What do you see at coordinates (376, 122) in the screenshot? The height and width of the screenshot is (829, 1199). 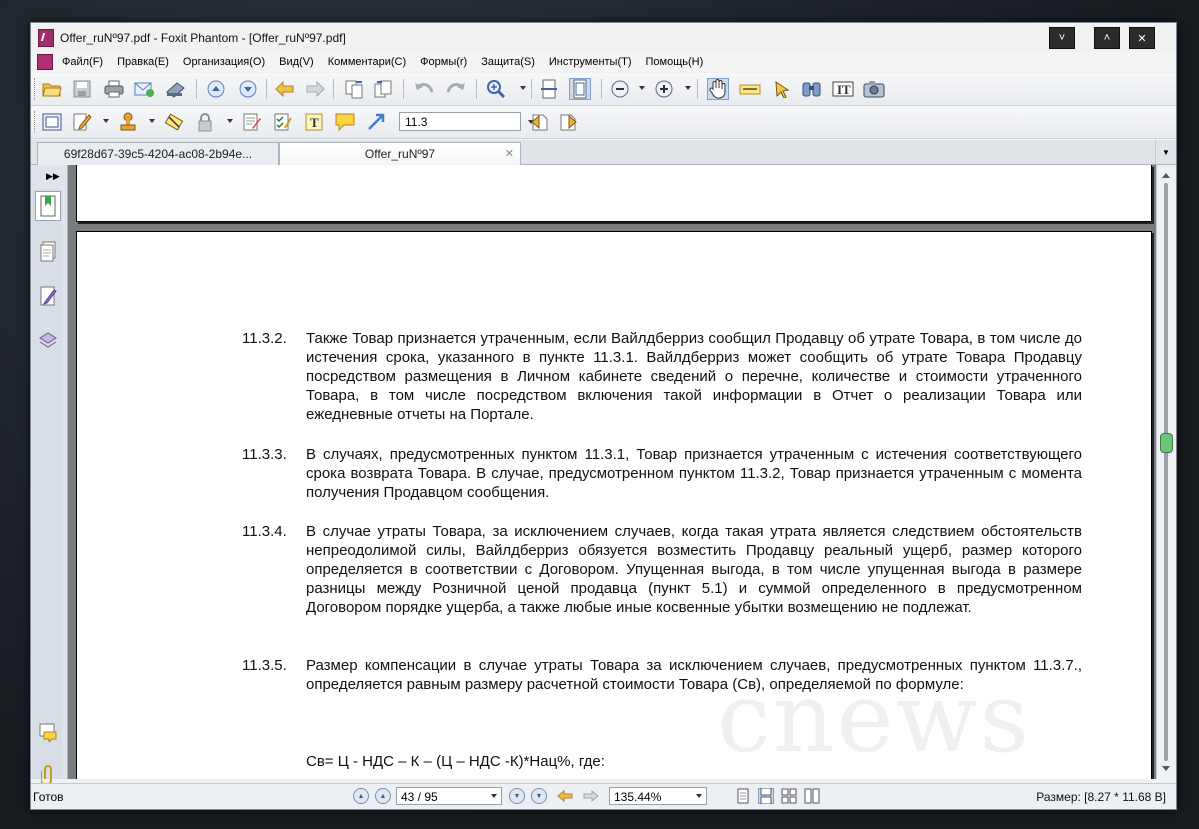 I see `arrow-tool-icon` at bounding box center [376, 122].